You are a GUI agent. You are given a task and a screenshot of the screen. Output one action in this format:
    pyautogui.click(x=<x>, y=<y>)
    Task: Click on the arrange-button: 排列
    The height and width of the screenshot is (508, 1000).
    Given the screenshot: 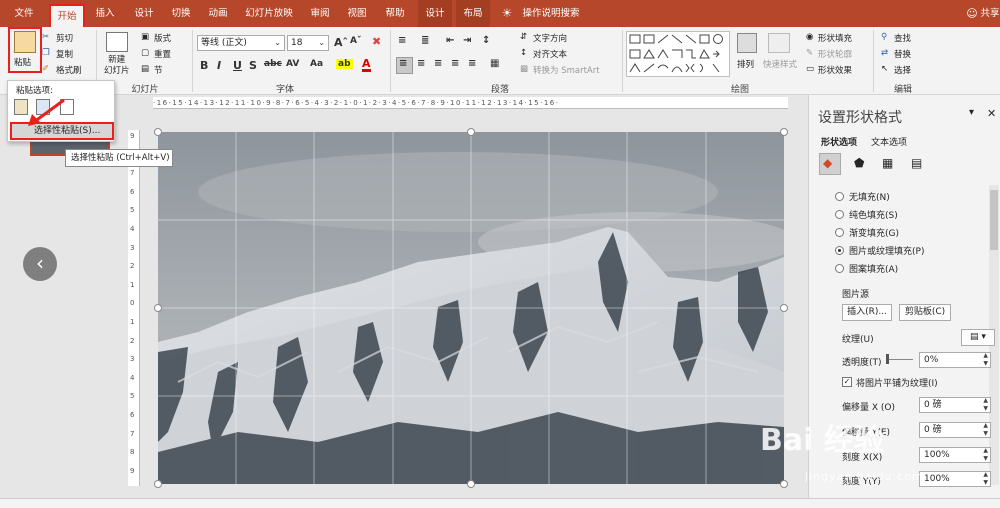 What is the action you would take?
    pyautogui.click(x=745, y=64)
    